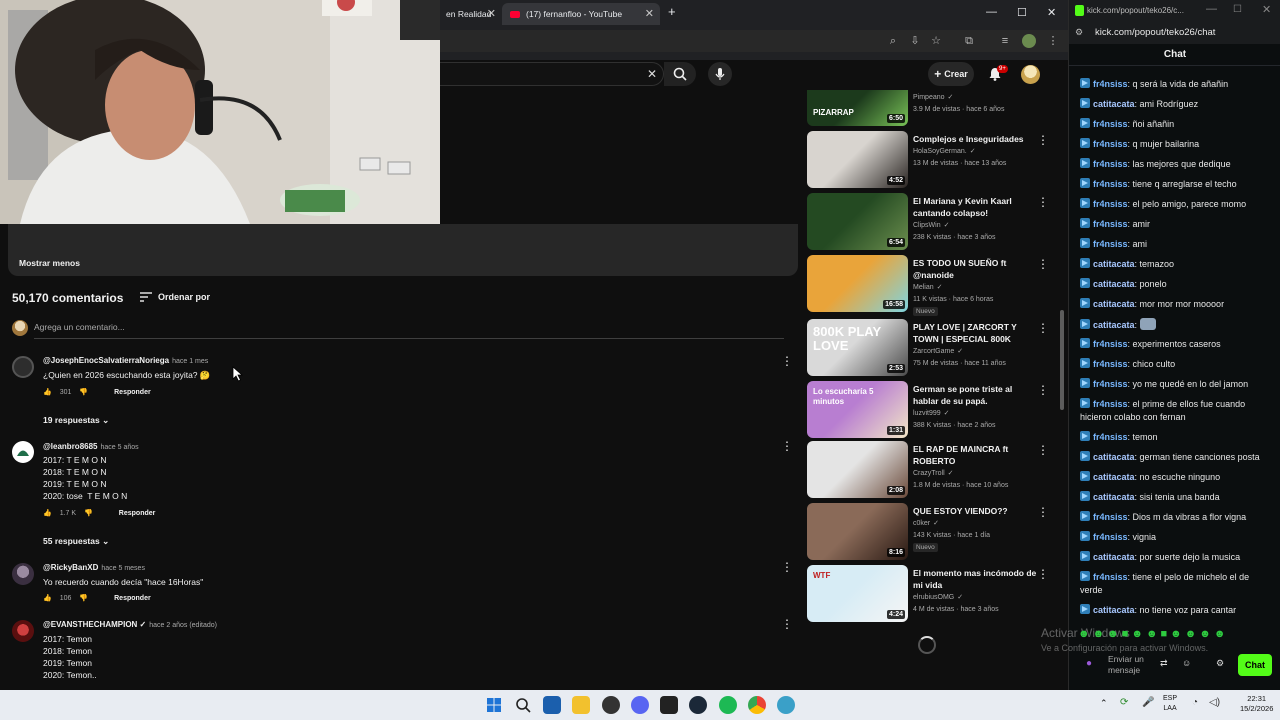  What do you see at coordinates (125, 360) in the screenshot?
I see `comment-author: @JosephEnocSalvatierraNoriega hace 1 mes` at bounding box center [125, 360].